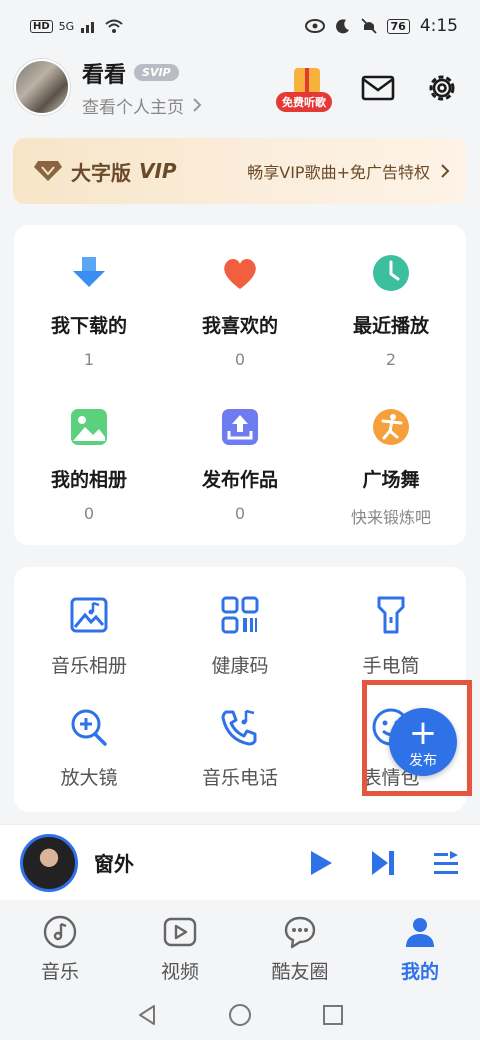 This screenshot has width=480, height=1040. I want to click on tool-label: 健康码, so click(240, 666).